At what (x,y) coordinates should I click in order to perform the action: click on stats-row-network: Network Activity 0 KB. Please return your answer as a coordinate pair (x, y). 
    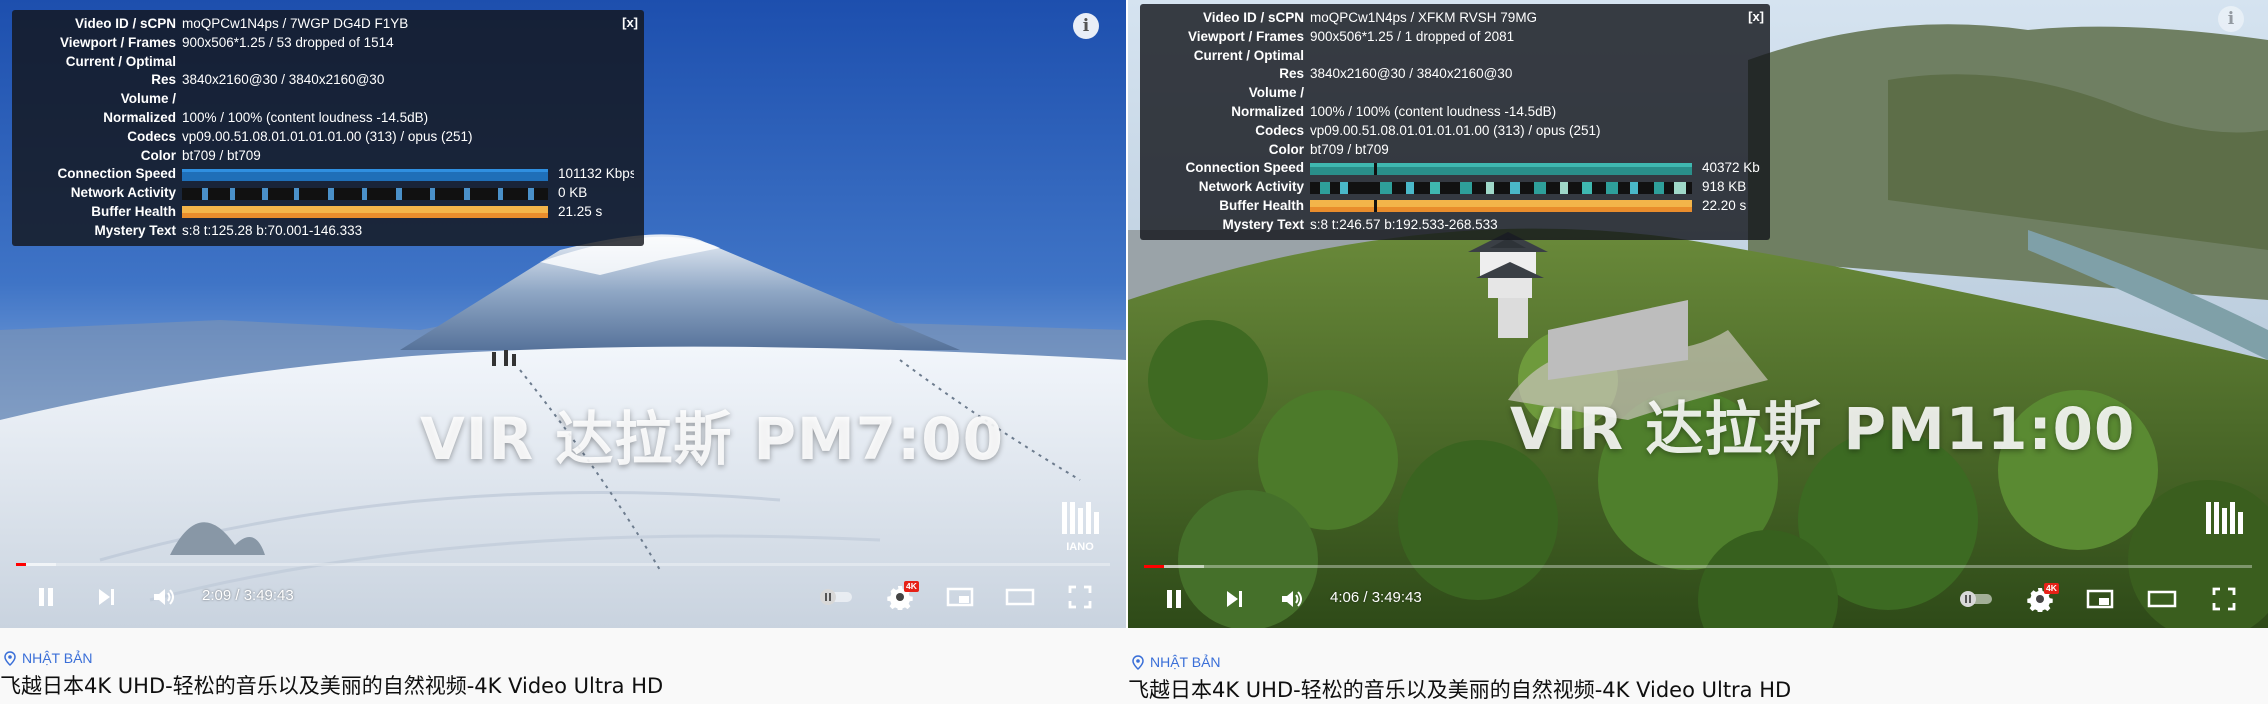
    Looking at the image, I should click on (326, 193).